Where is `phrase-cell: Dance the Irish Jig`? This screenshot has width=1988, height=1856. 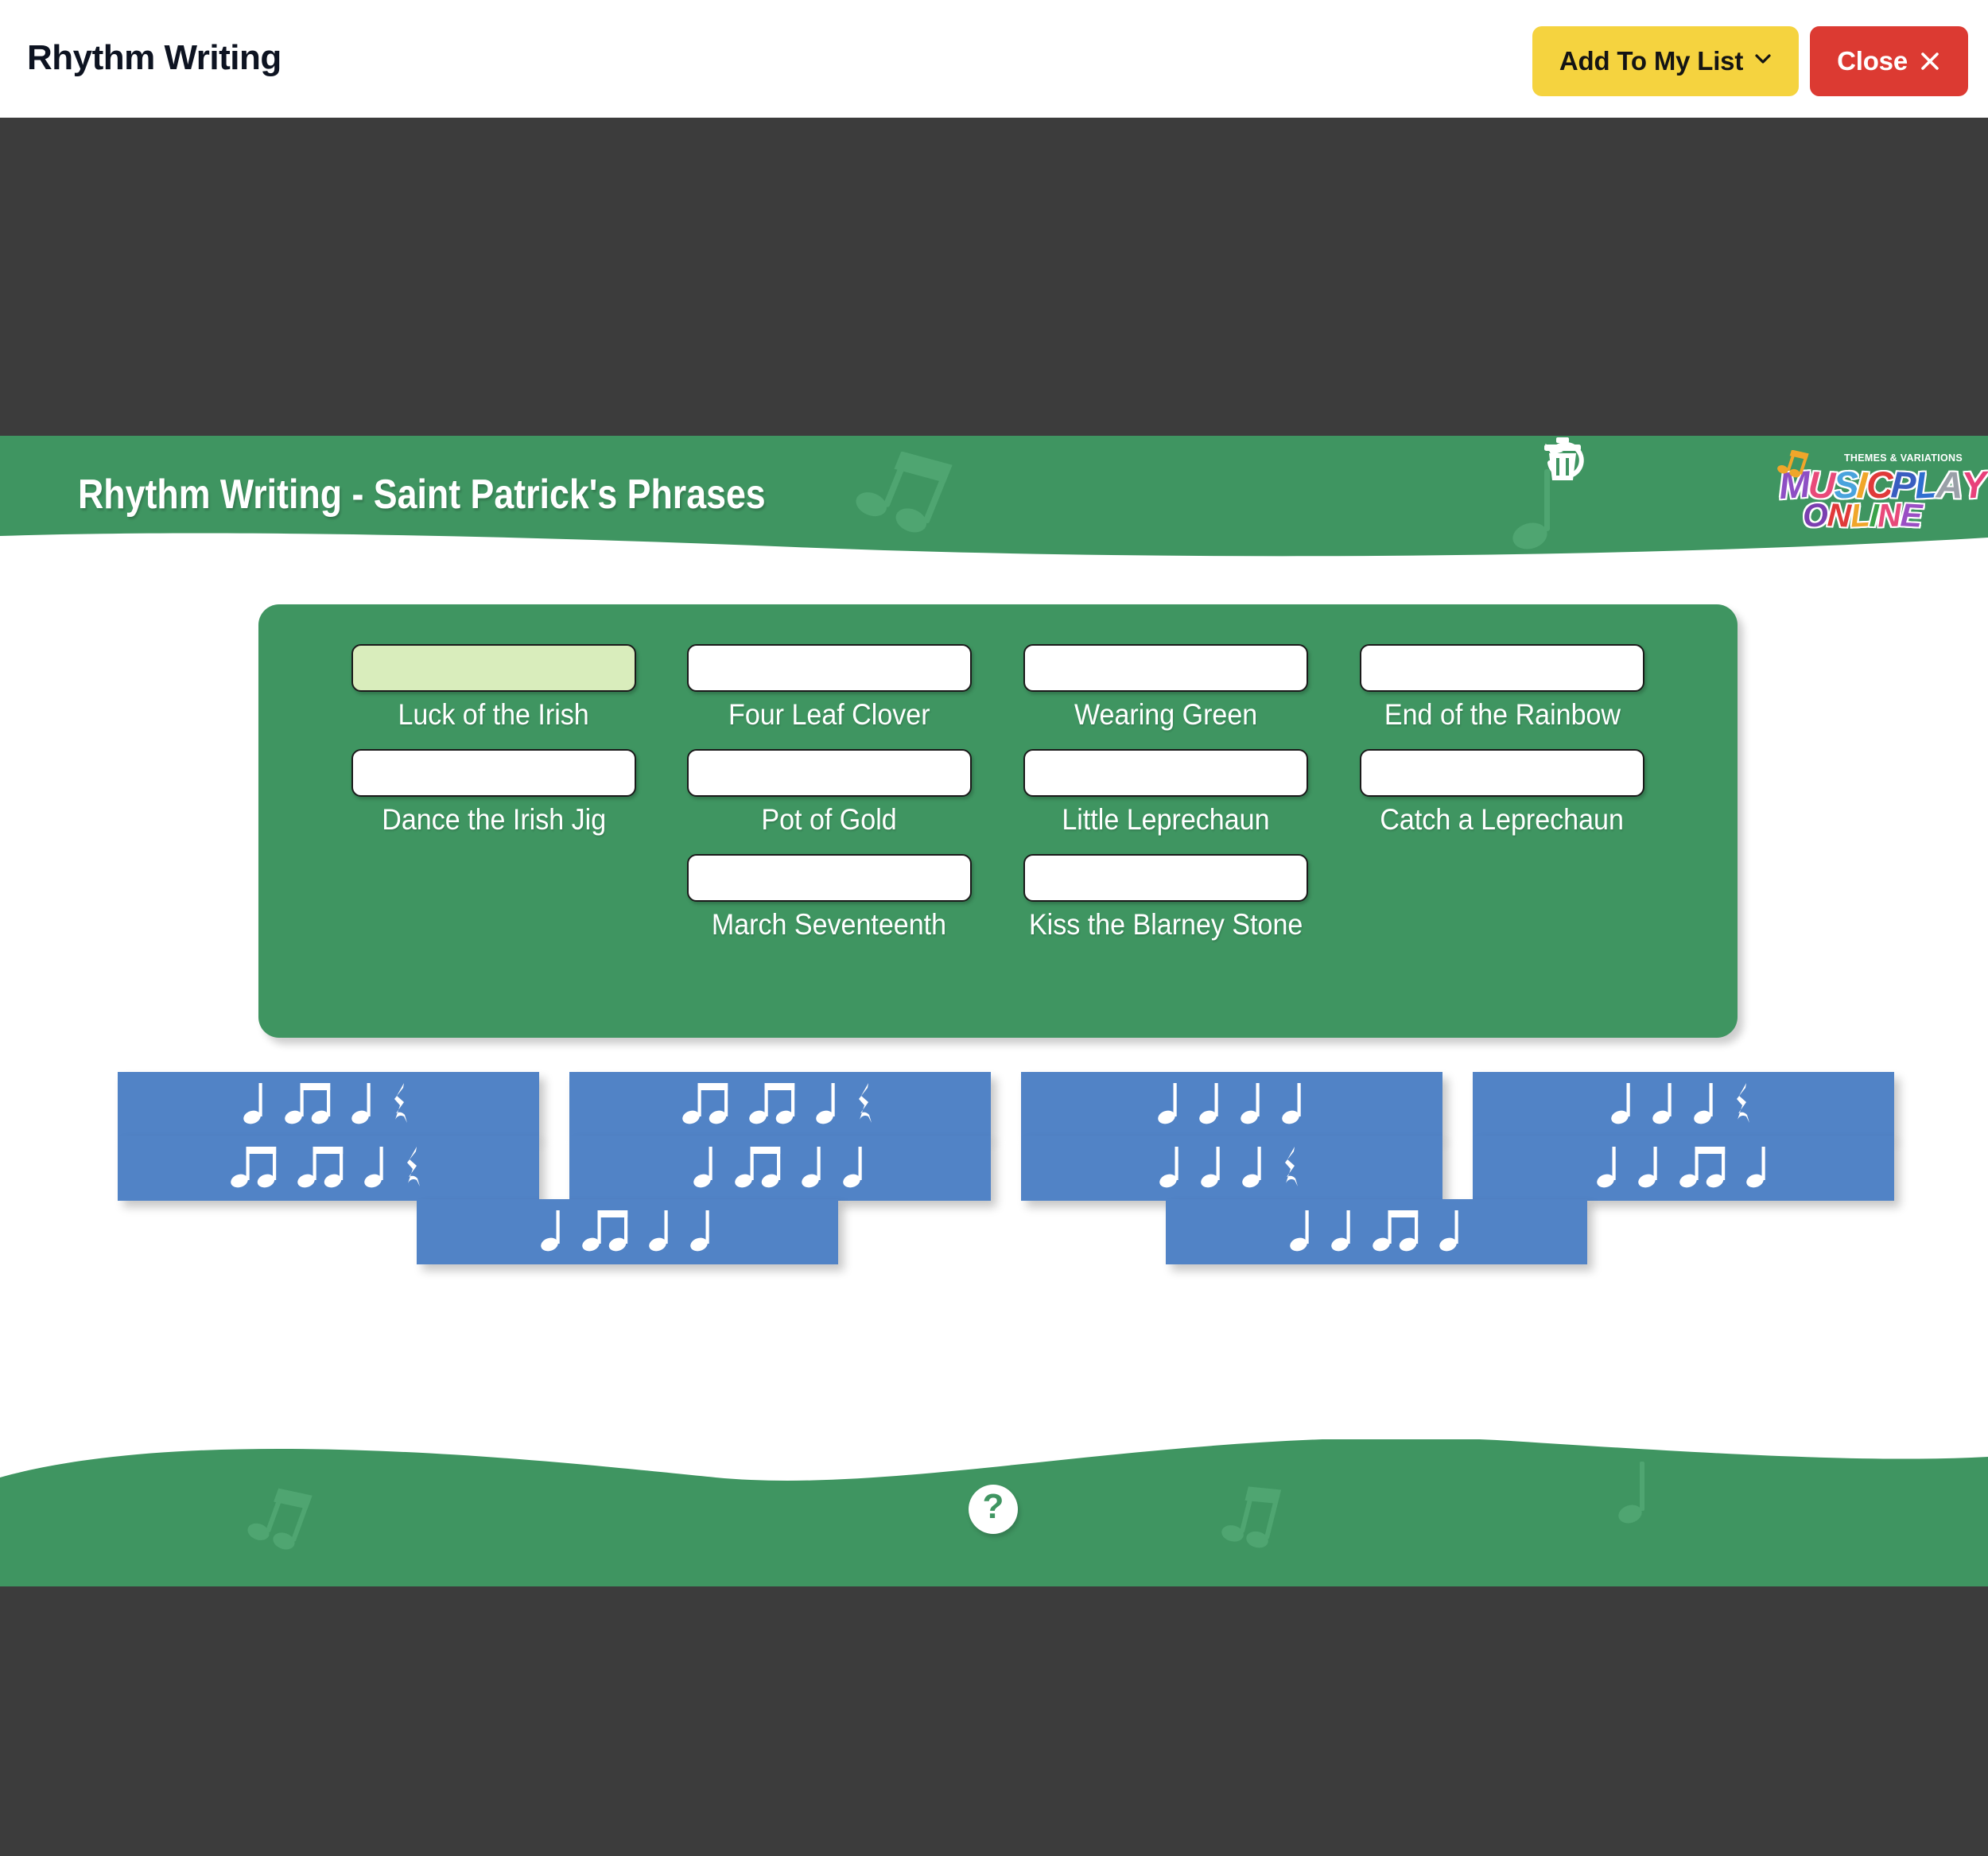 phrase-cell: Dance the Irish Jig is located at coordinates (494, 793).